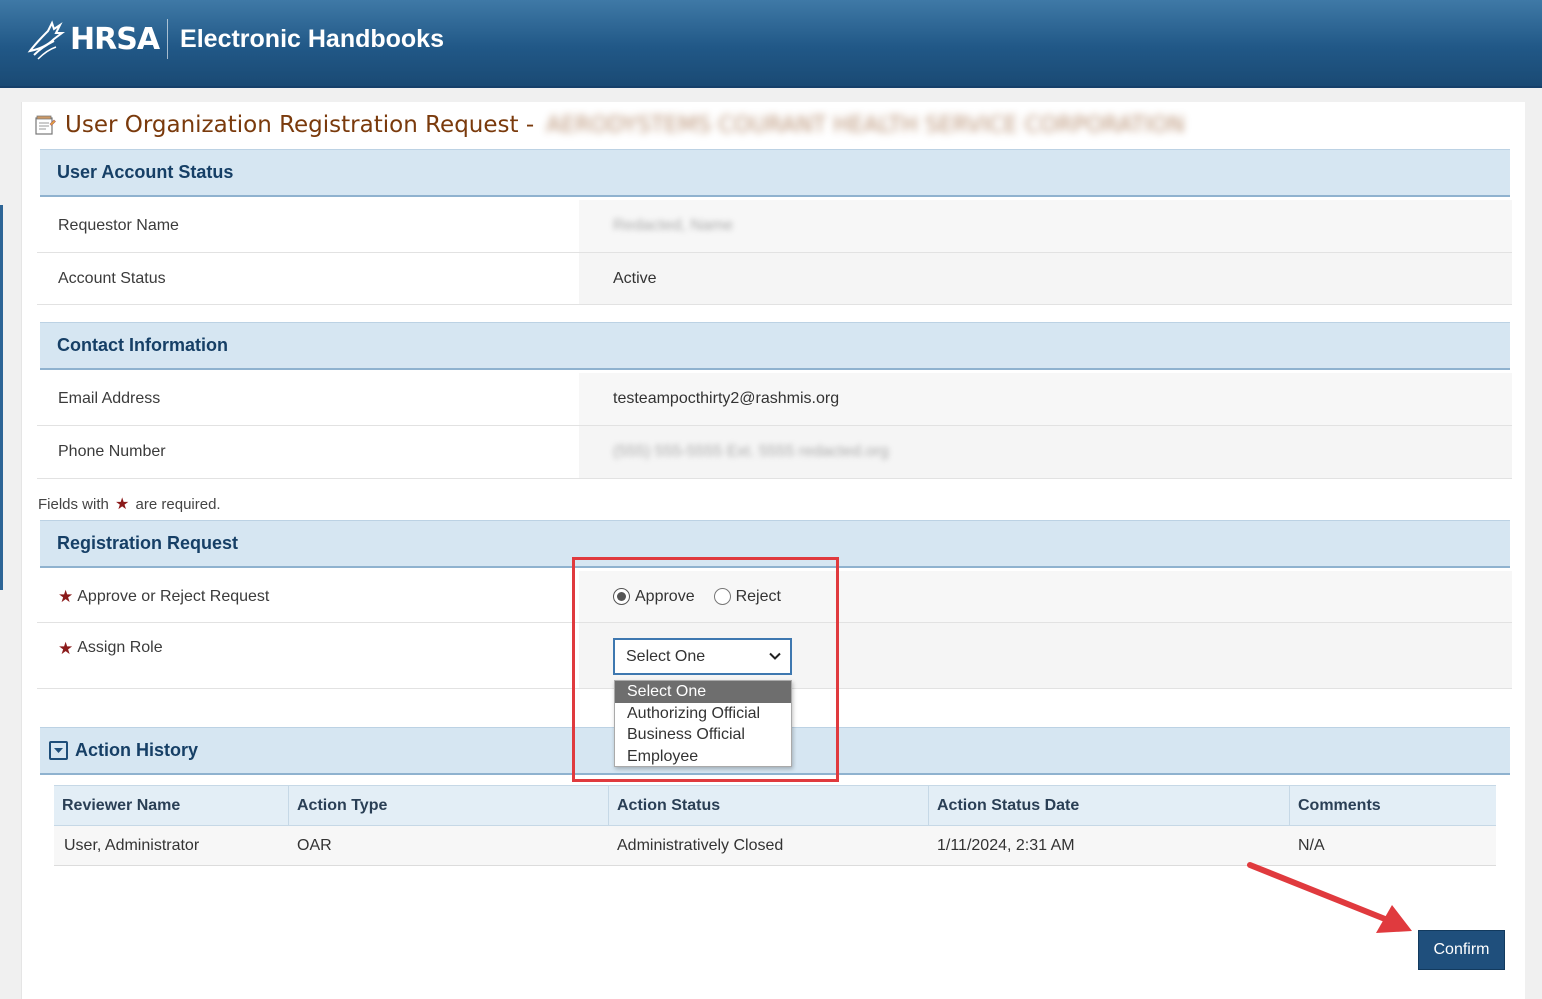 The height and width of the screenshot is (999, 1542). Describe the element at coordinates (45, 125) in the screenshot. I see `notepad-icon` at that location.